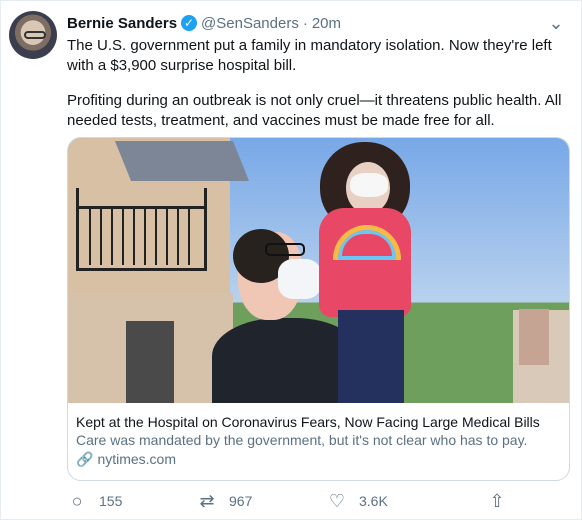  Describe the element at coordinates (85, 459) in the screenshot. I see `link-icon: 🔗` at that location.